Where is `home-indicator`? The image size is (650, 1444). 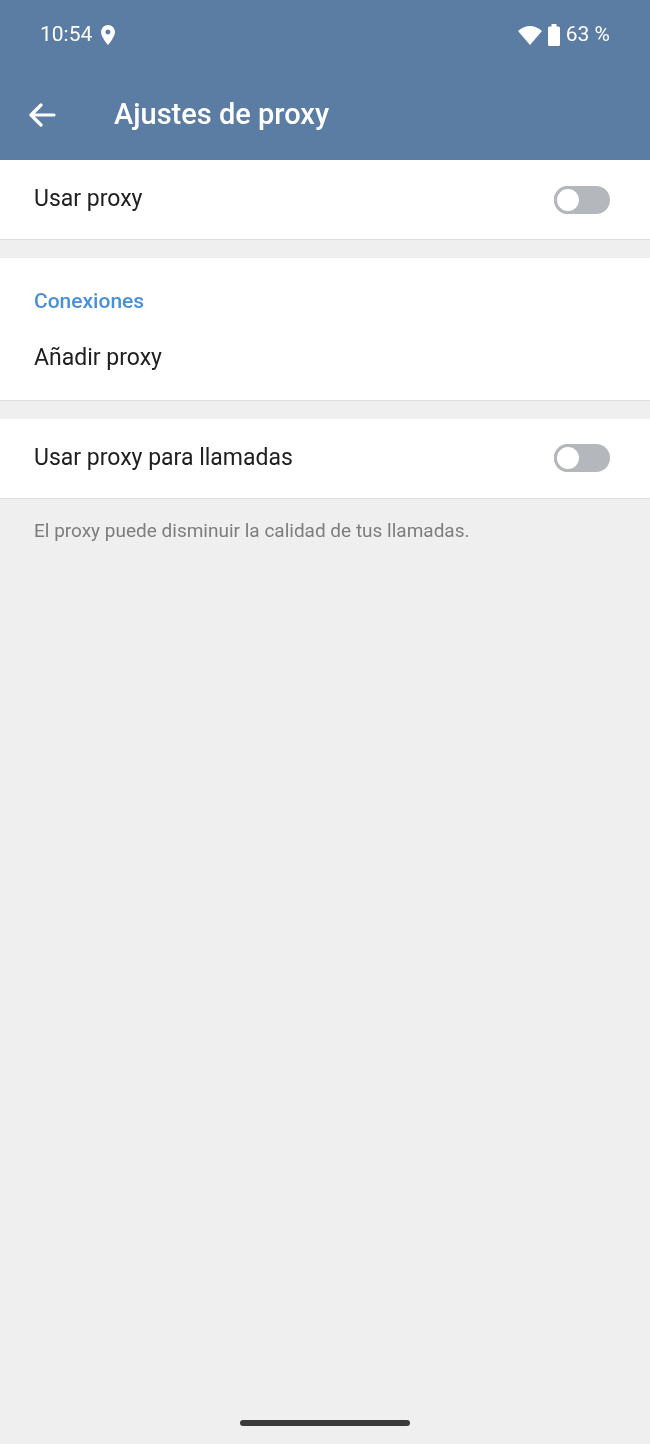 home-indicator is located at coordinates (325, 1423).